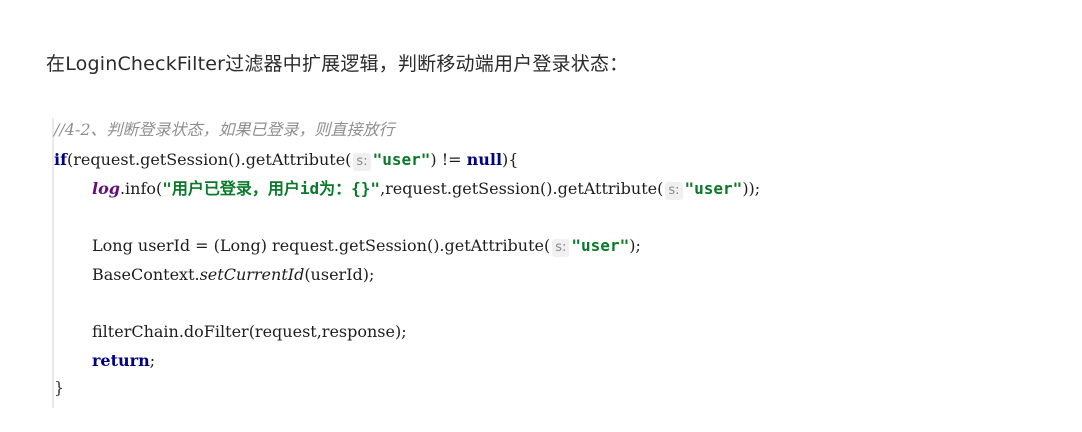 This screenshot has width=1082, height=432. Describe the element at coordinates (271, 188) in the screenshot. I see `string-literal: "用户已登录，用户id为：{}"` at that location.